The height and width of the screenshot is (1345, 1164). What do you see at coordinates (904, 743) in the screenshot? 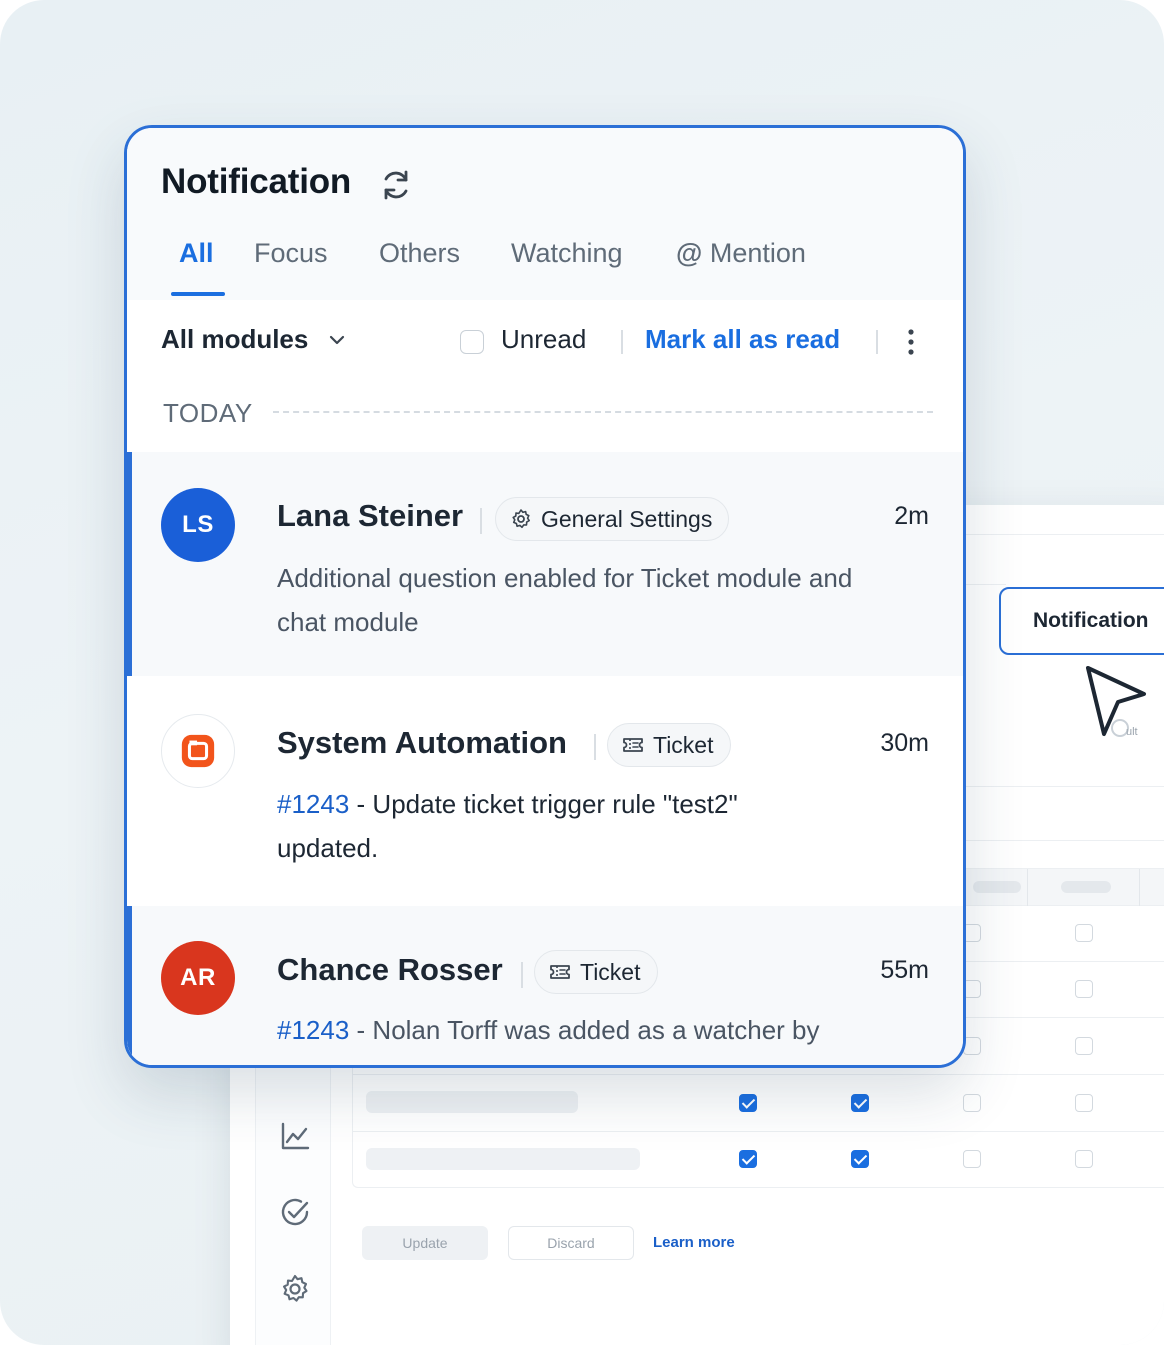
I see `timestamp: 30m` at bounding box center [904, 743].